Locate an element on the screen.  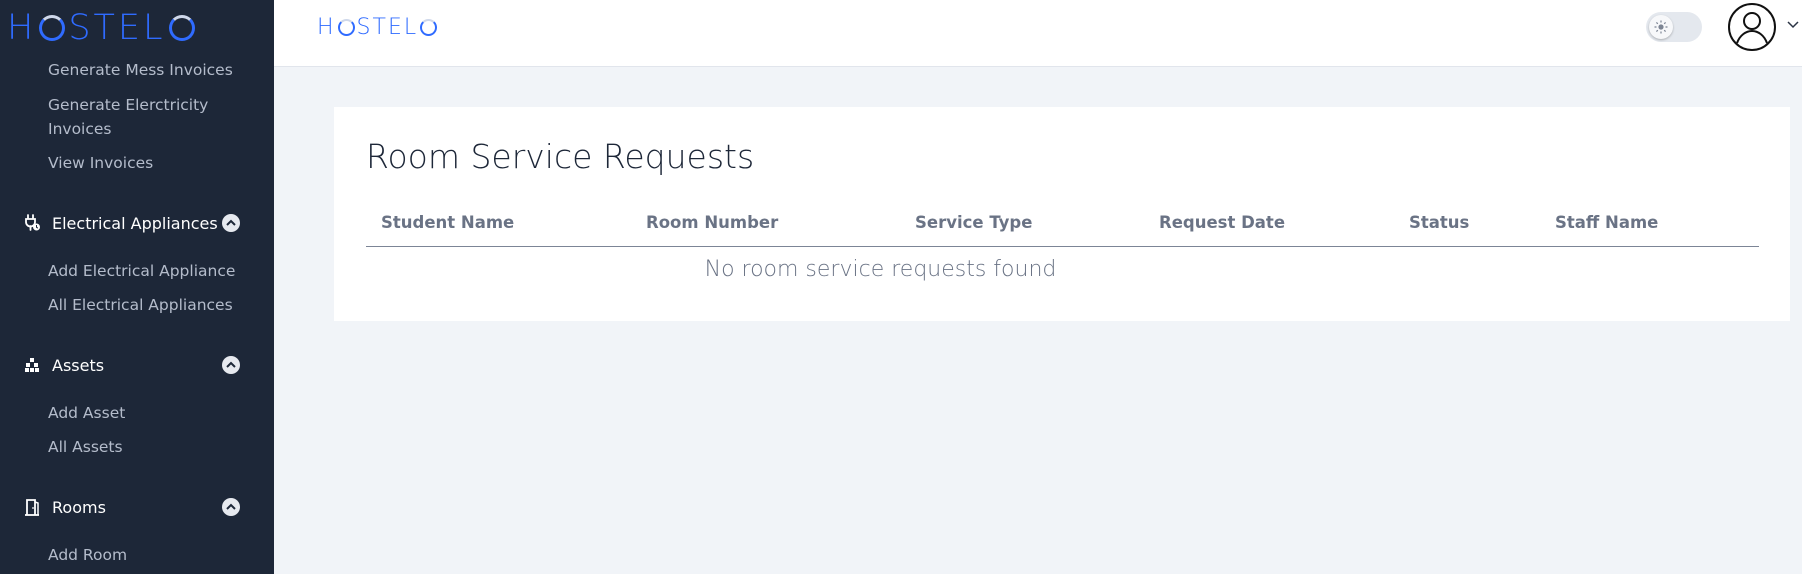
empty-state-message: No room service requests found is located at coordinates (880, 269).